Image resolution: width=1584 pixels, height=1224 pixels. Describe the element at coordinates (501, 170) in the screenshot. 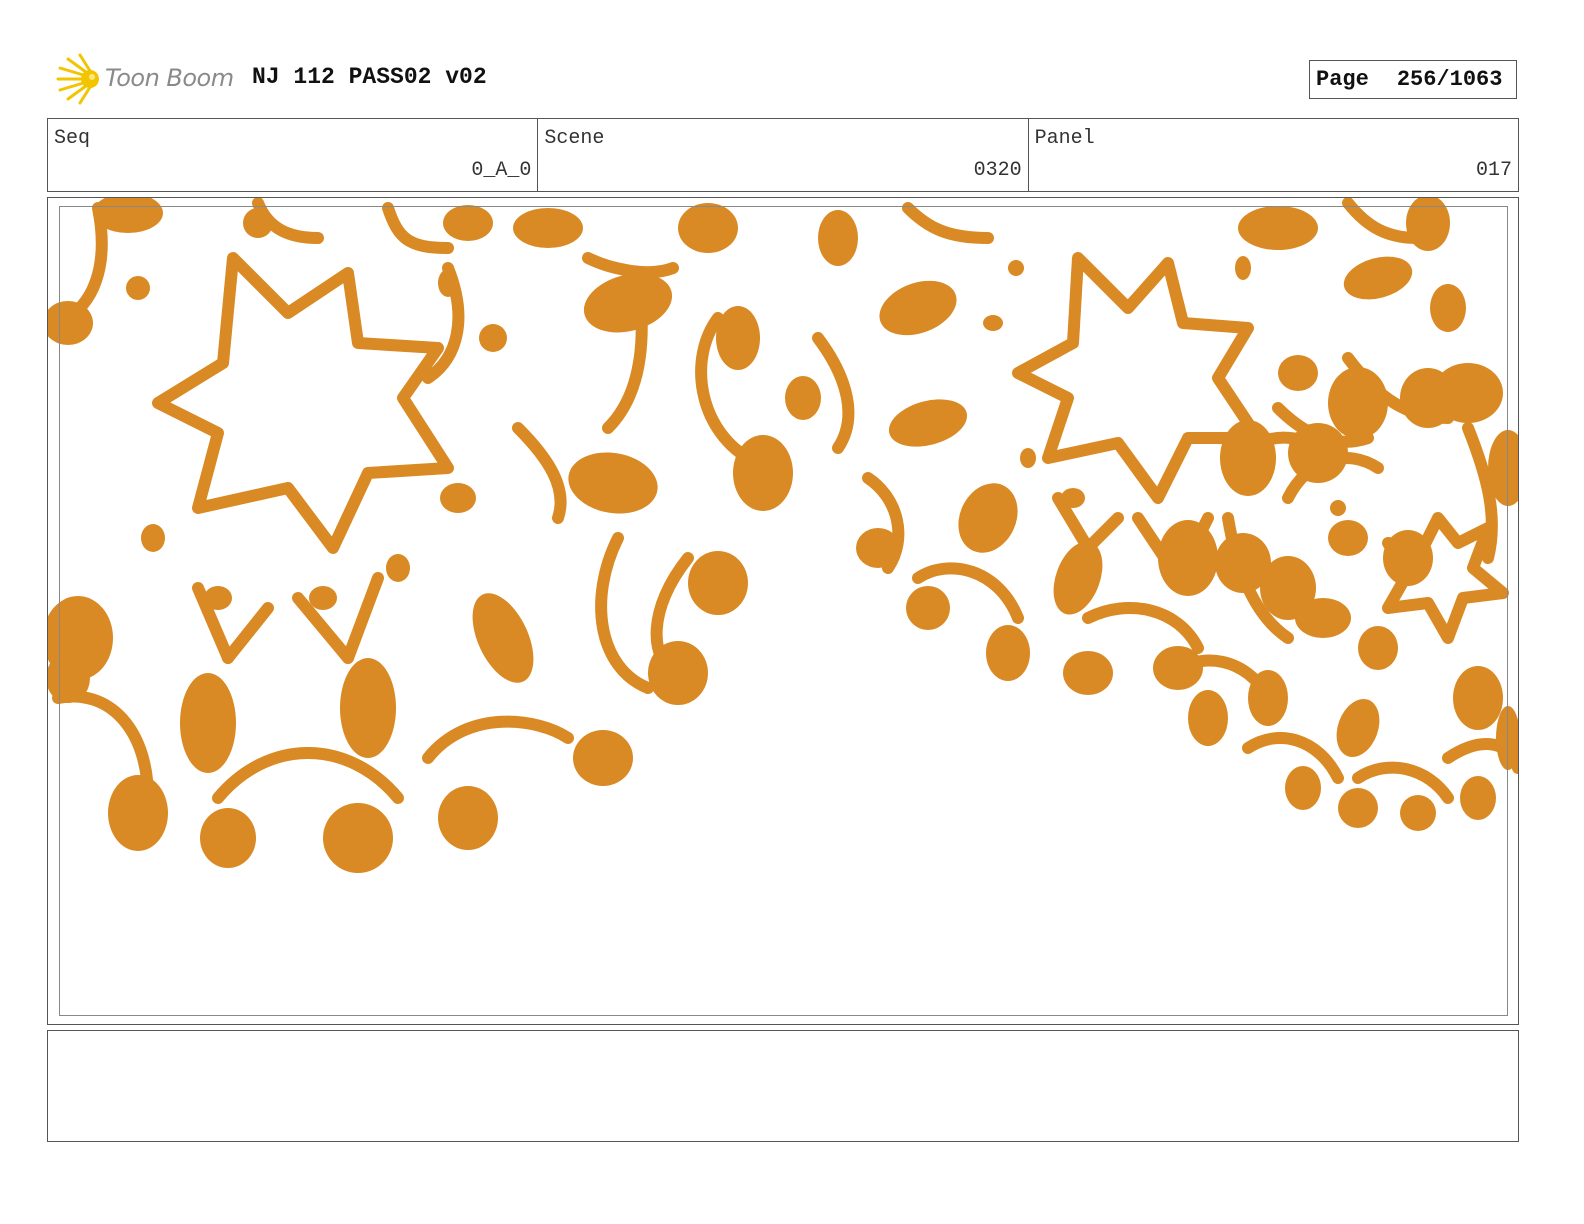

I see `seq-value: 0_A_0` at that location.